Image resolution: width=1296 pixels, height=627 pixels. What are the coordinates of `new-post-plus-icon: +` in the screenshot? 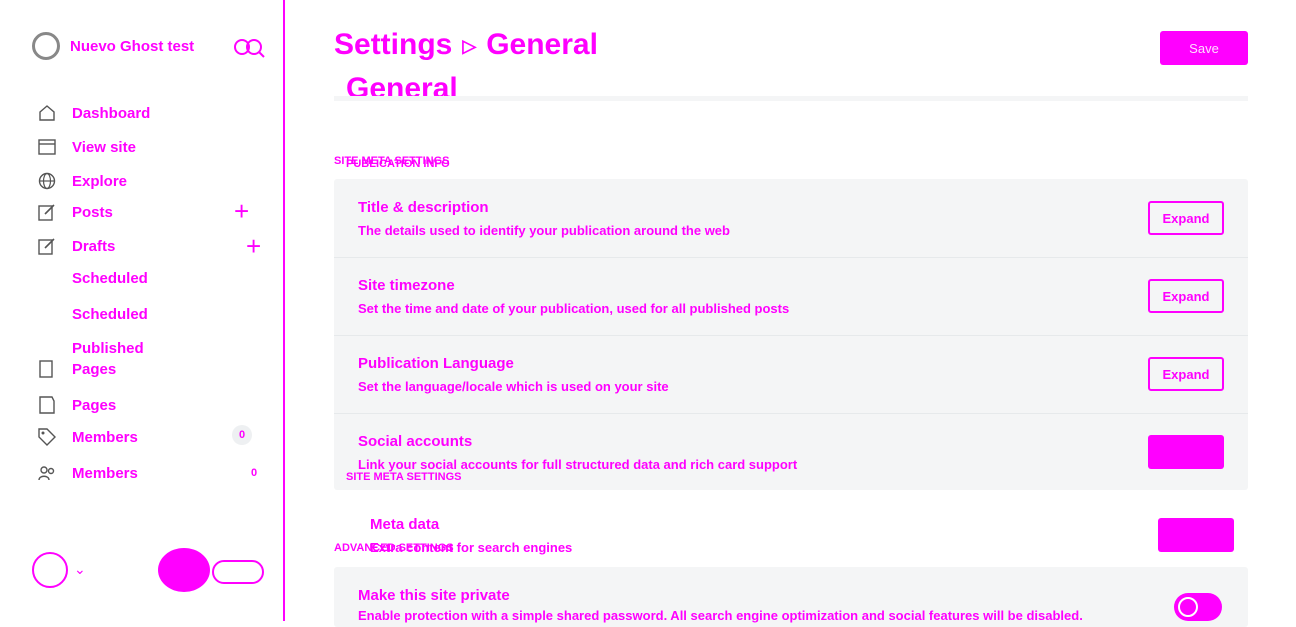 It's located at (241, 211).